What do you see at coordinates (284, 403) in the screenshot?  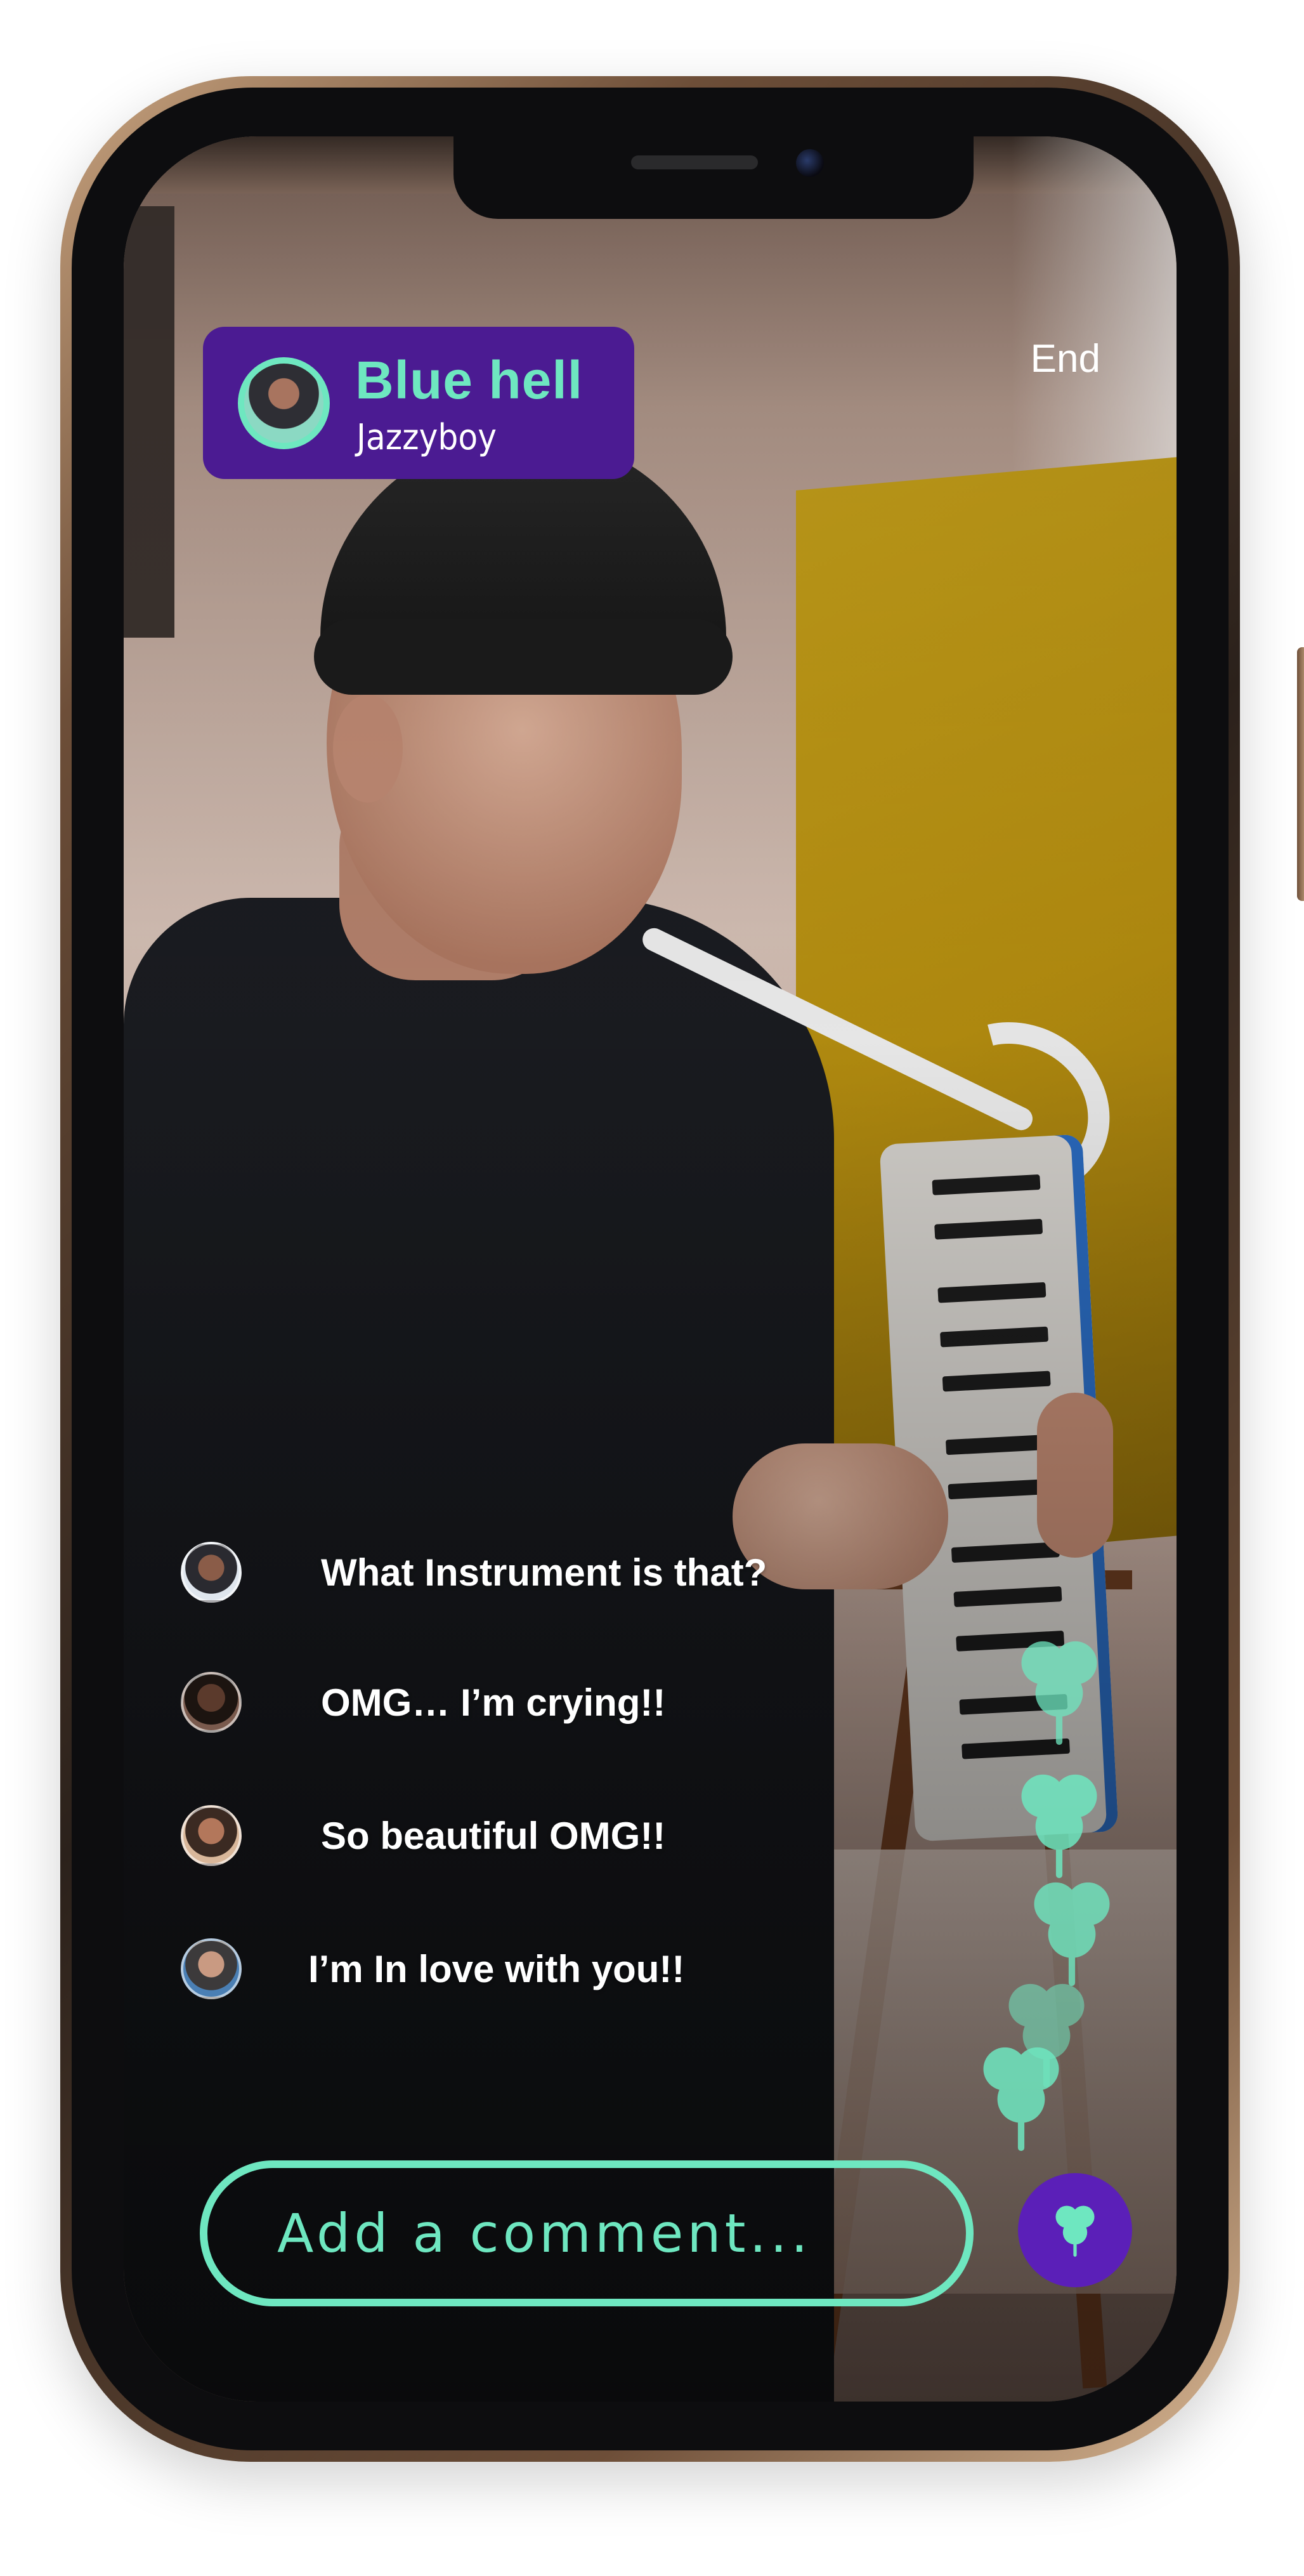 I see `host-avatar` at bounding box center [284, 403].